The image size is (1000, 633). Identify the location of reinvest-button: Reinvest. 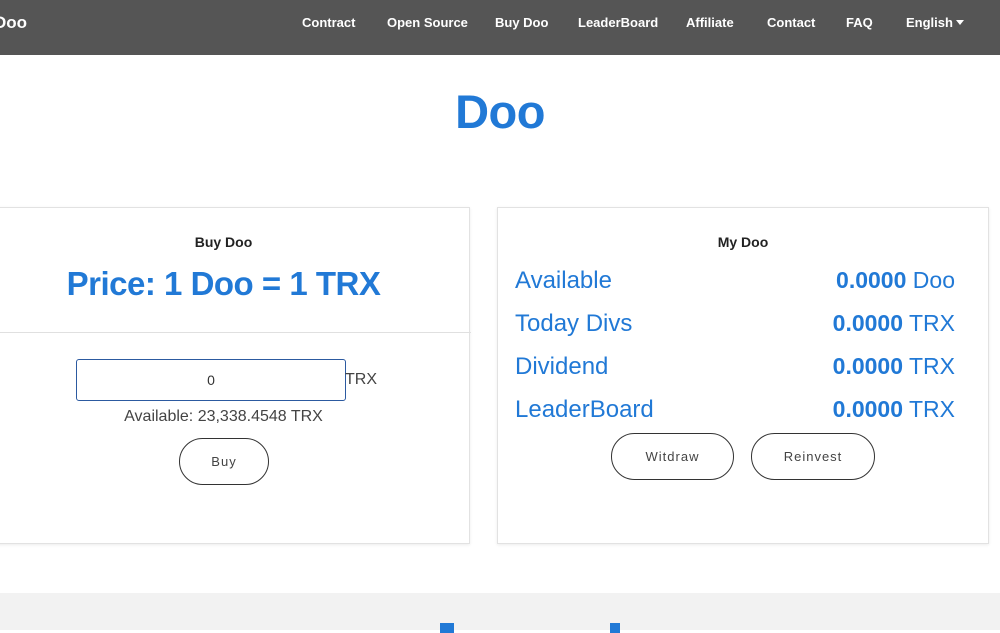
(813, 456).